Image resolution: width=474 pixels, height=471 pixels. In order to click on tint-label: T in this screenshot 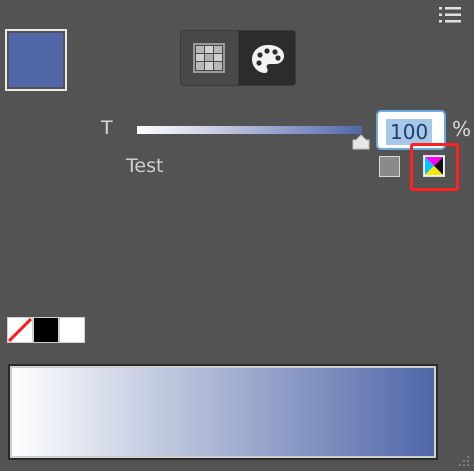, I will do `click(107, 128)`.